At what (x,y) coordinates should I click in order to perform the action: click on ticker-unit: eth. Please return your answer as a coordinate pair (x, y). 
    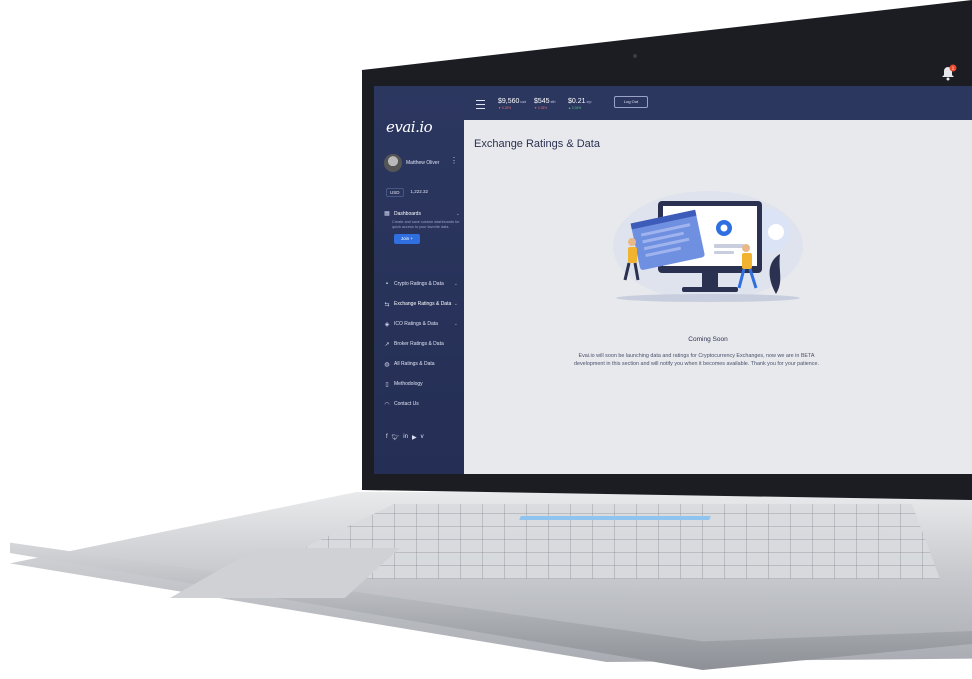
    Looking at the image, I should click on (553, 102).